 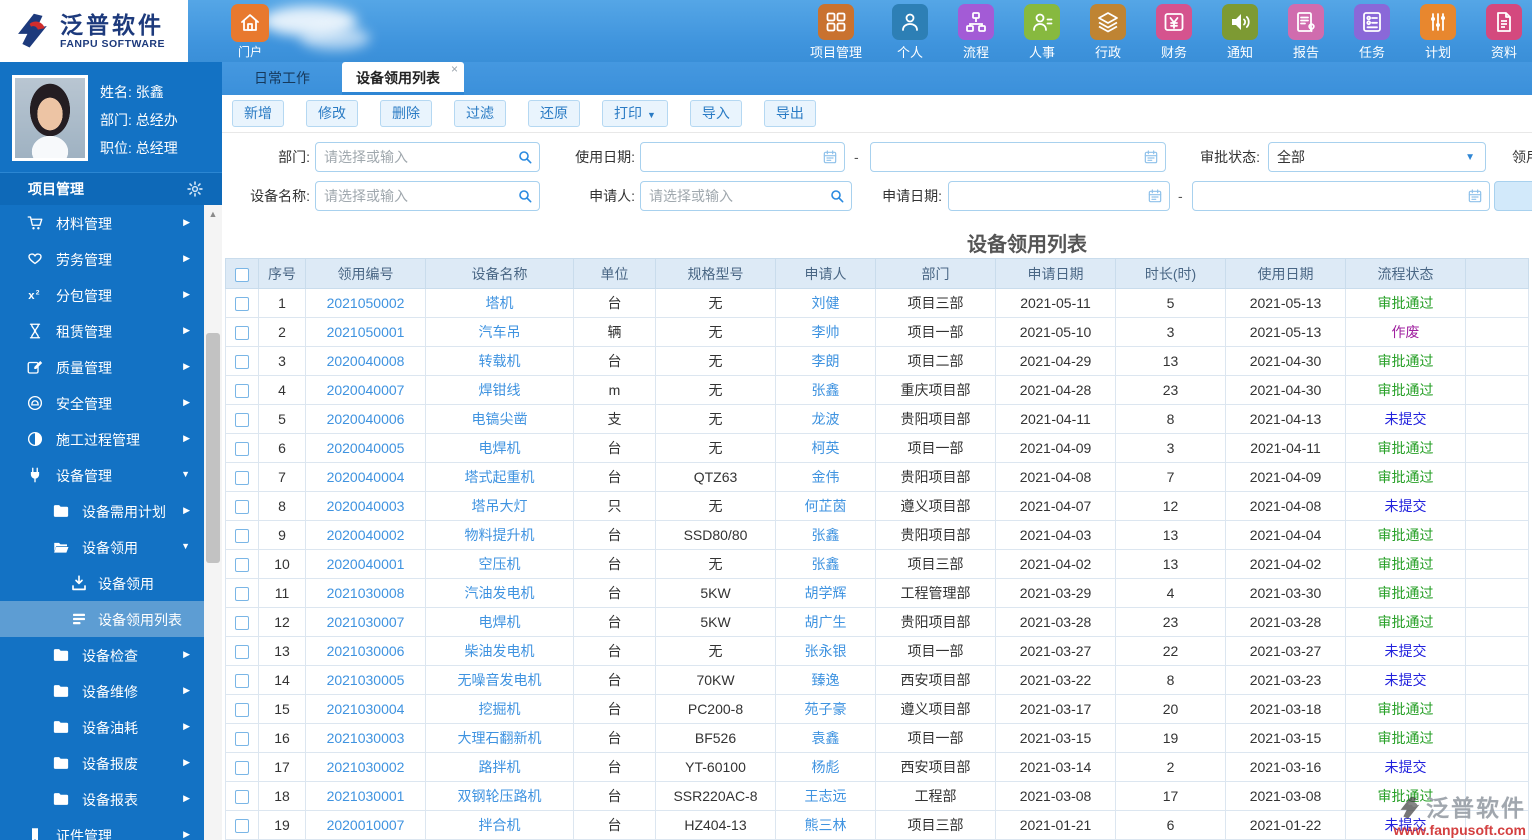 I want to click on applicant-filter-input, so click(x=746, y=196).